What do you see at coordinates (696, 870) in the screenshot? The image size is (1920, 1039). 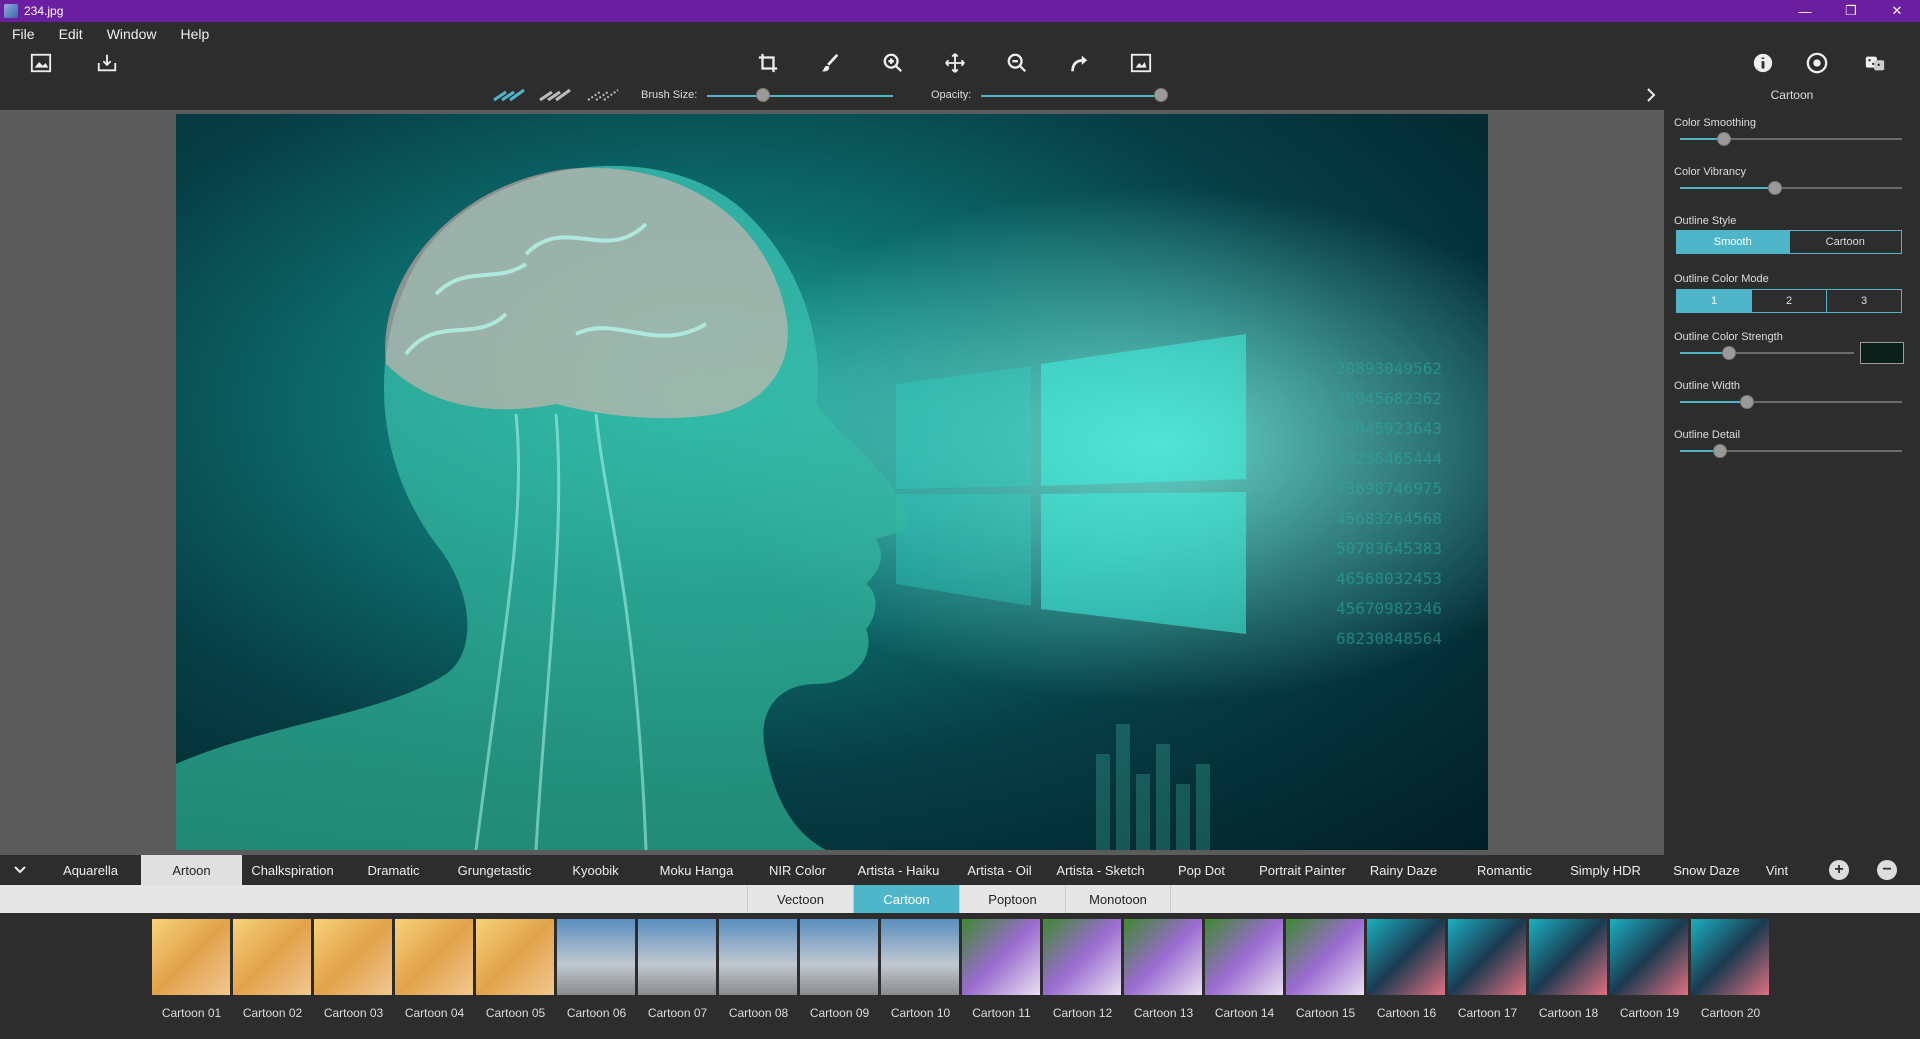 I see `category-tab: Moku Hanga` at bounding box center [696, 870].